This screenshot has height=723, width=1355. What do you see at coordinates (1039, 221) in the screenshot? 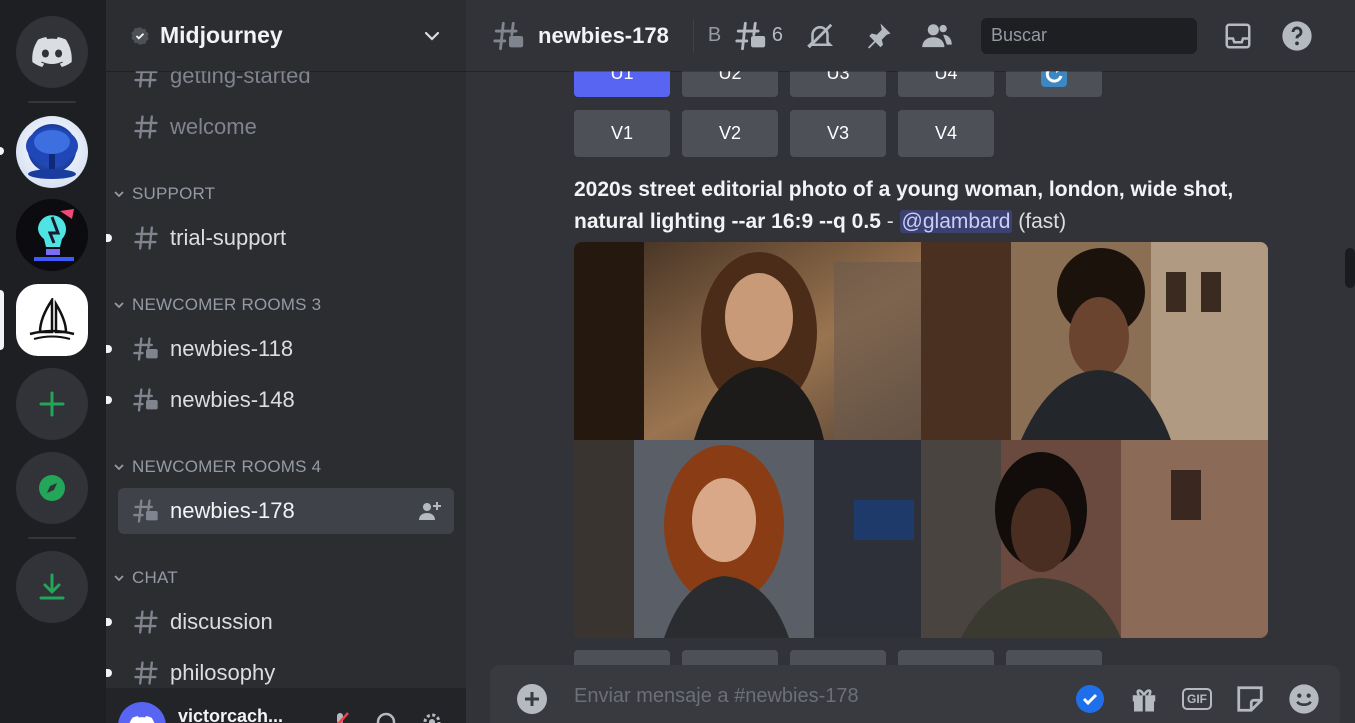
I see `speed-label: (fast)` at bounding box center [1039, 221].